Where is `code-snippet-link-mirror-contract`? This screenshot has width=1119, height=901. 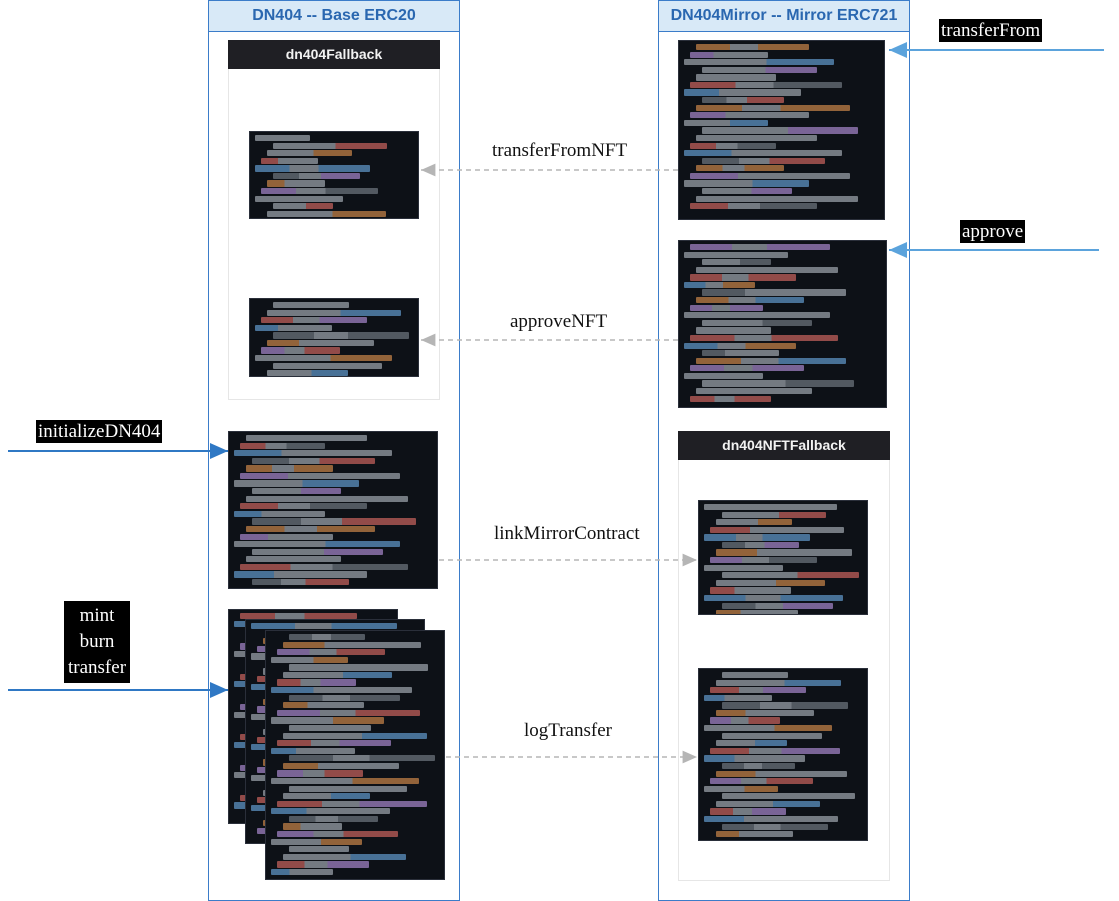 code-snippet-link-mirror-contract is located at coordinates (783, 557).